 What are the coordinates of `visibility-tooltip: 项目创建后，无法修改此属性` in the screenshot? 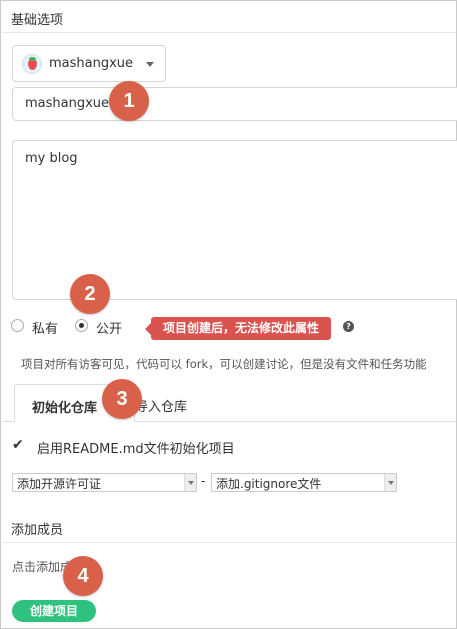 It's located at (238, 328).